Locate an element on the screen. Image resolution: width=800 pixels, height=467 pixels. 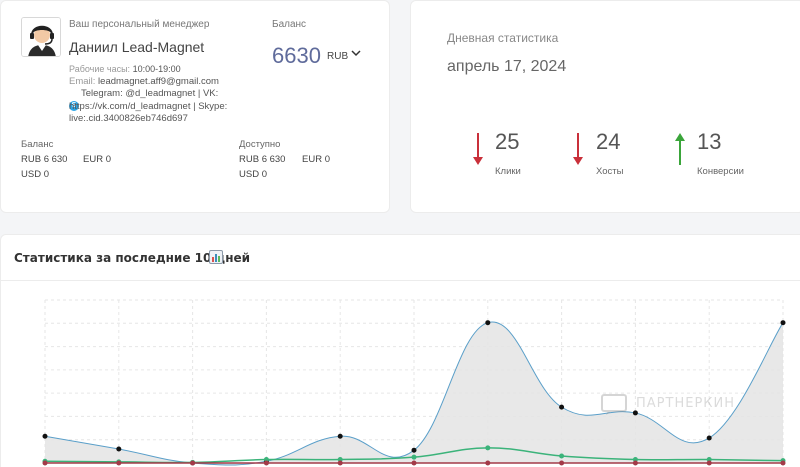
watermark-logo-icon is located at coordinates (614, 404).